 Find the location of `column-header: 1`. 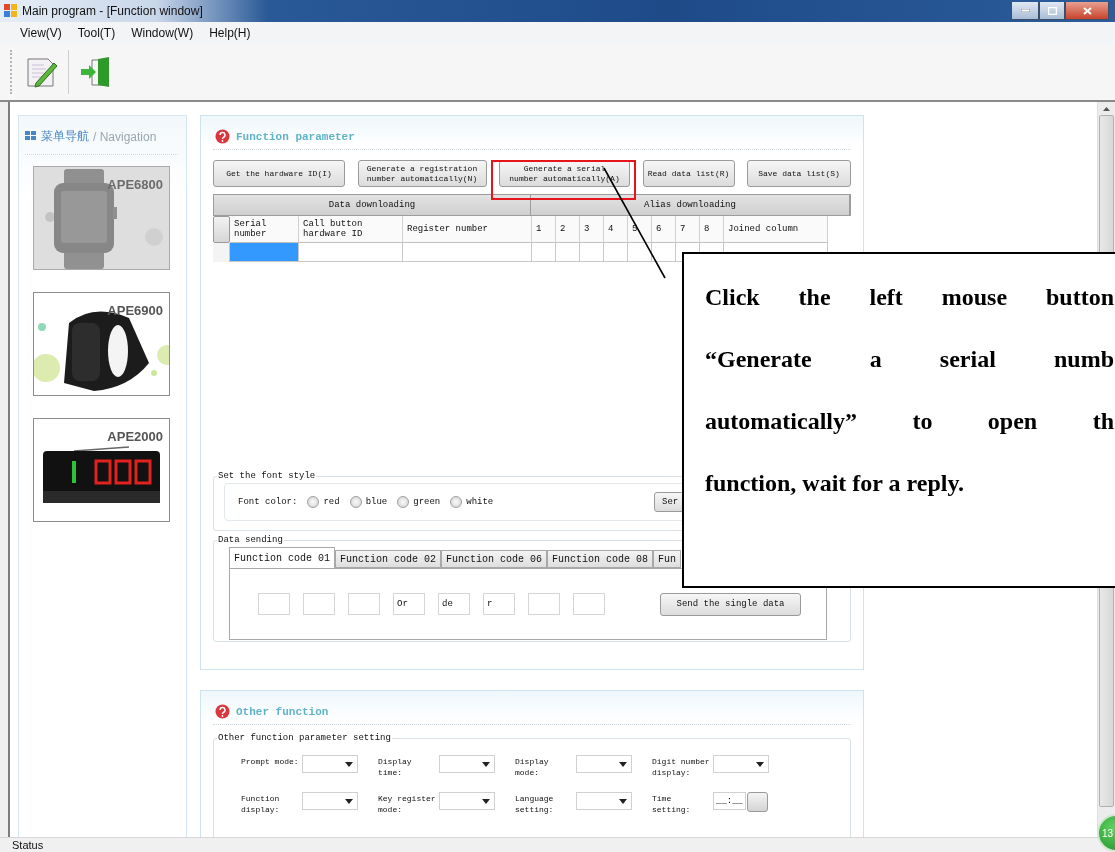

column-header: 1 is located at coordinates (544, 229).